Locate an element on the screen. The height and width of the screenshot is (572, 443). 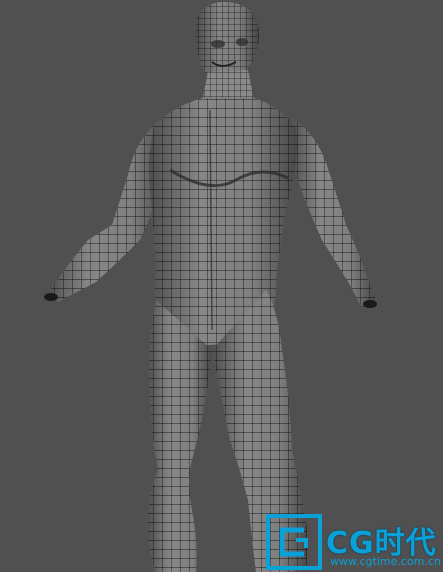
left-arm-mesh is located at coordinates (106, 211).